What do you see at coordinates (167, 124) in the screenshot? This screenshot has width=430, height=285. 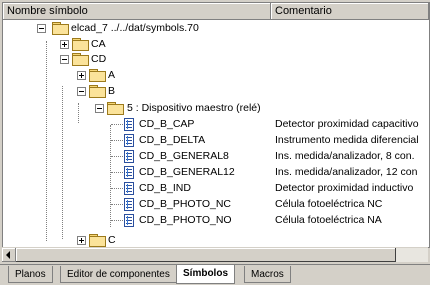 I see `symbol-name: CD_B_CAP` at bounding box center [167, 124].